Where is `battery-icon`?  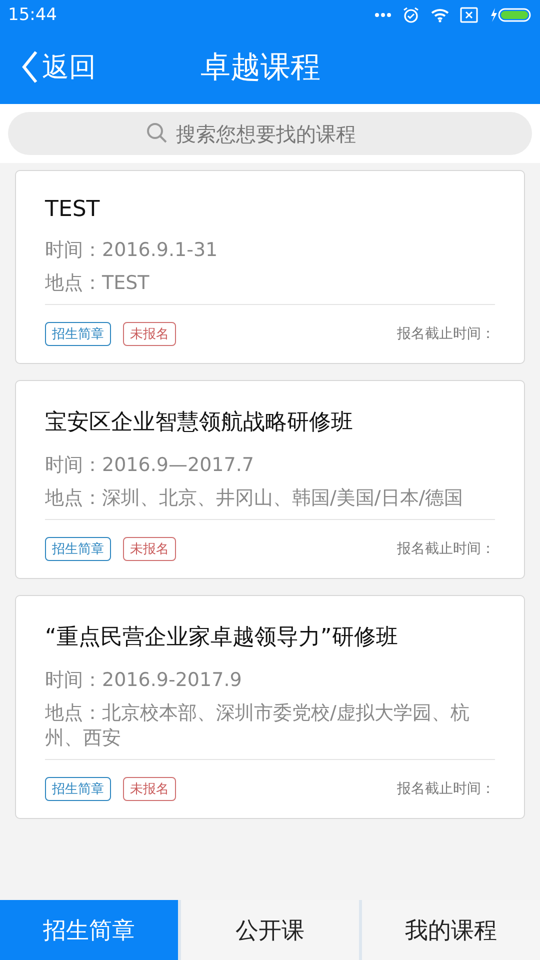 battery-icon is located at coordinates (510, 15).